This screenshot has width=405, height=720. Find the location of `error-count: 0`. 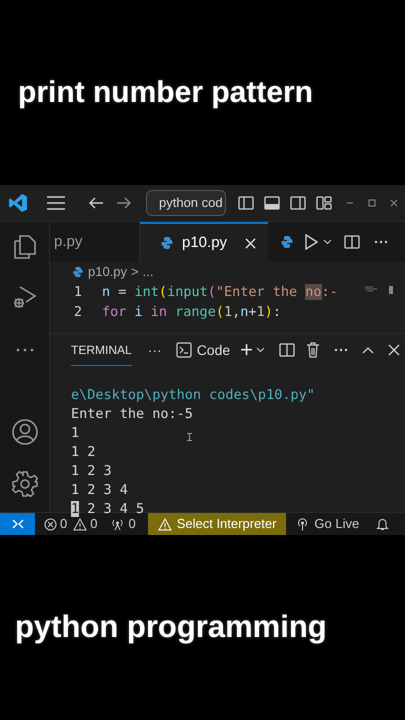

error-count: 0 is located at coordinates (64, 524).